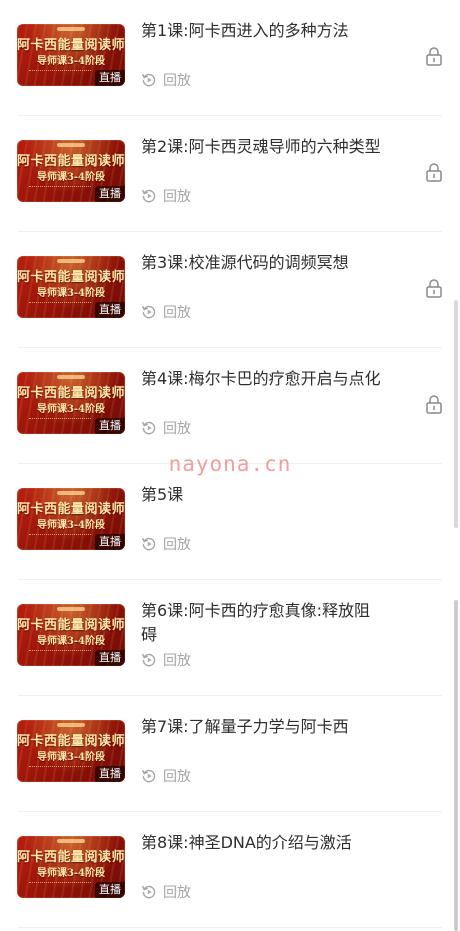 This screenshot has height=931, width=460. What do you see at coordinates (456, 765) in the screenshot?
I see `scrollbar-track-right` at bounding box center [456, 765].